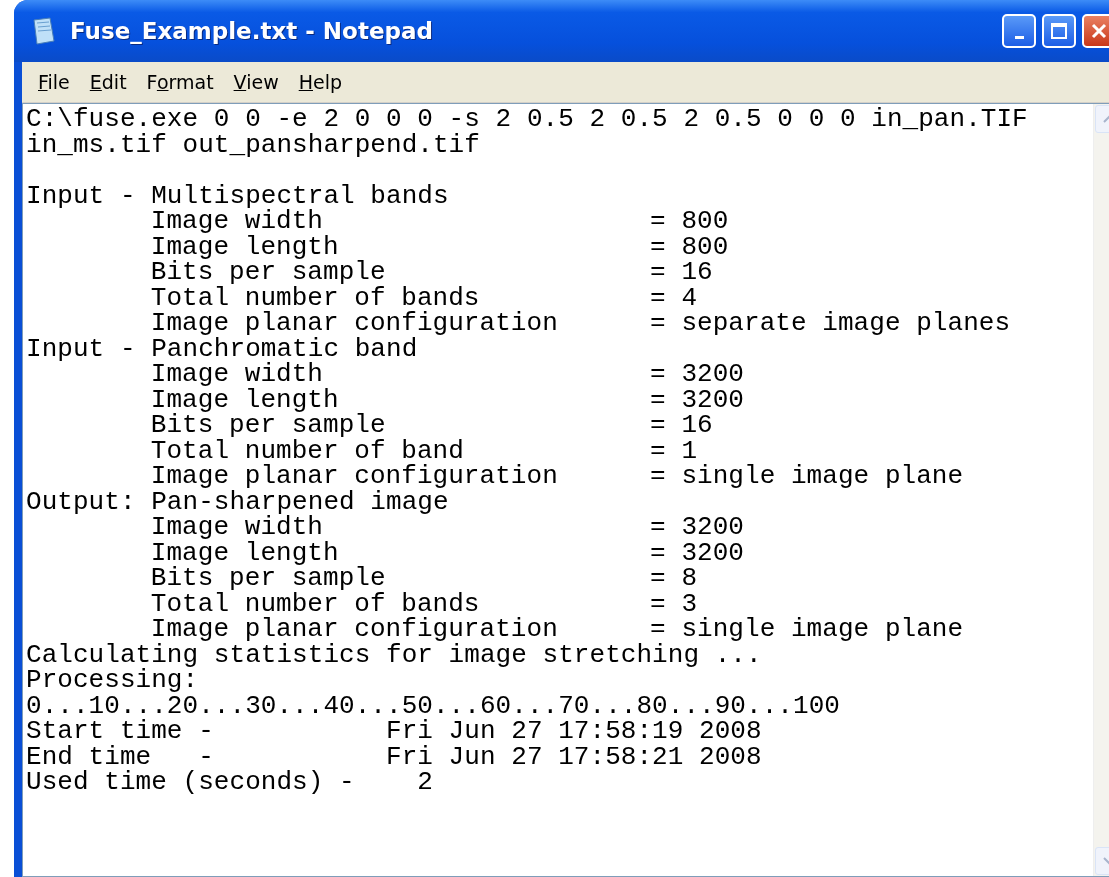  Describe the element at coordinates (394, 732) in the screenshot. I see `text-line: Start time - Fri Jun 27 17:58:19 2008` at that location.